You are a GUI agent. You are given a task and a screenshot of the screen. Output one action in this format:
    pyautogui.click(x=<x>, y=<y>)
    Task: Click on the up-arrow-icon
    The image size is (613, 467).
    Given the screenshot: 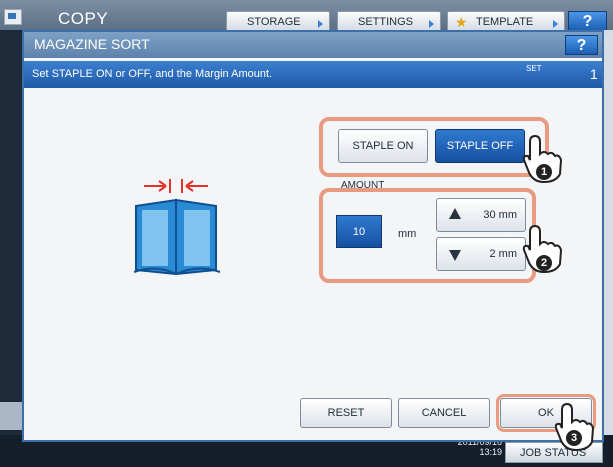 What is the action you would take?
    pyautogui.click(x=455, y=213)
    